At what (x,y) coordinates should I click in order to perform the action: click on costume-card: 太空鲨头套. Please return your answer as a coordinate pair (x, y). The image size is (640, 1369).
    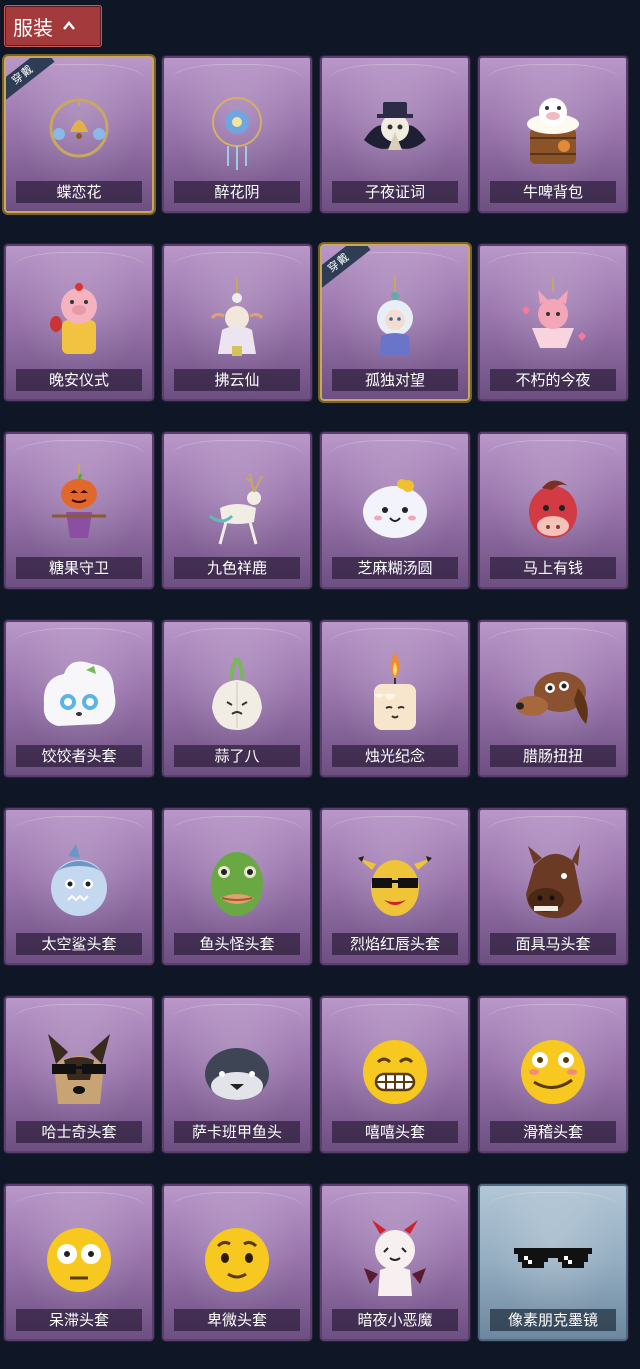
    Looking at the image, I should click on (79, 886).